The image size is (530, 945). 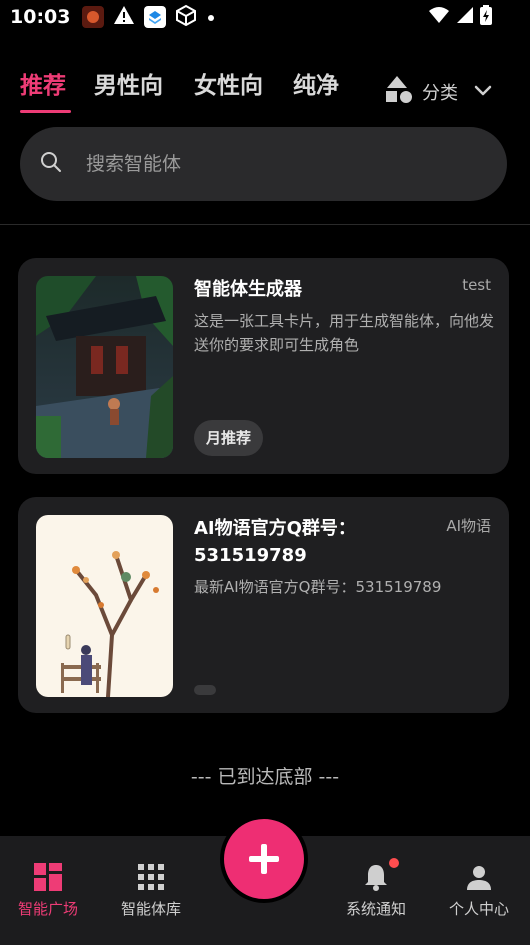 I want to click on active-tab-indicator, so click(x=45, y=111).